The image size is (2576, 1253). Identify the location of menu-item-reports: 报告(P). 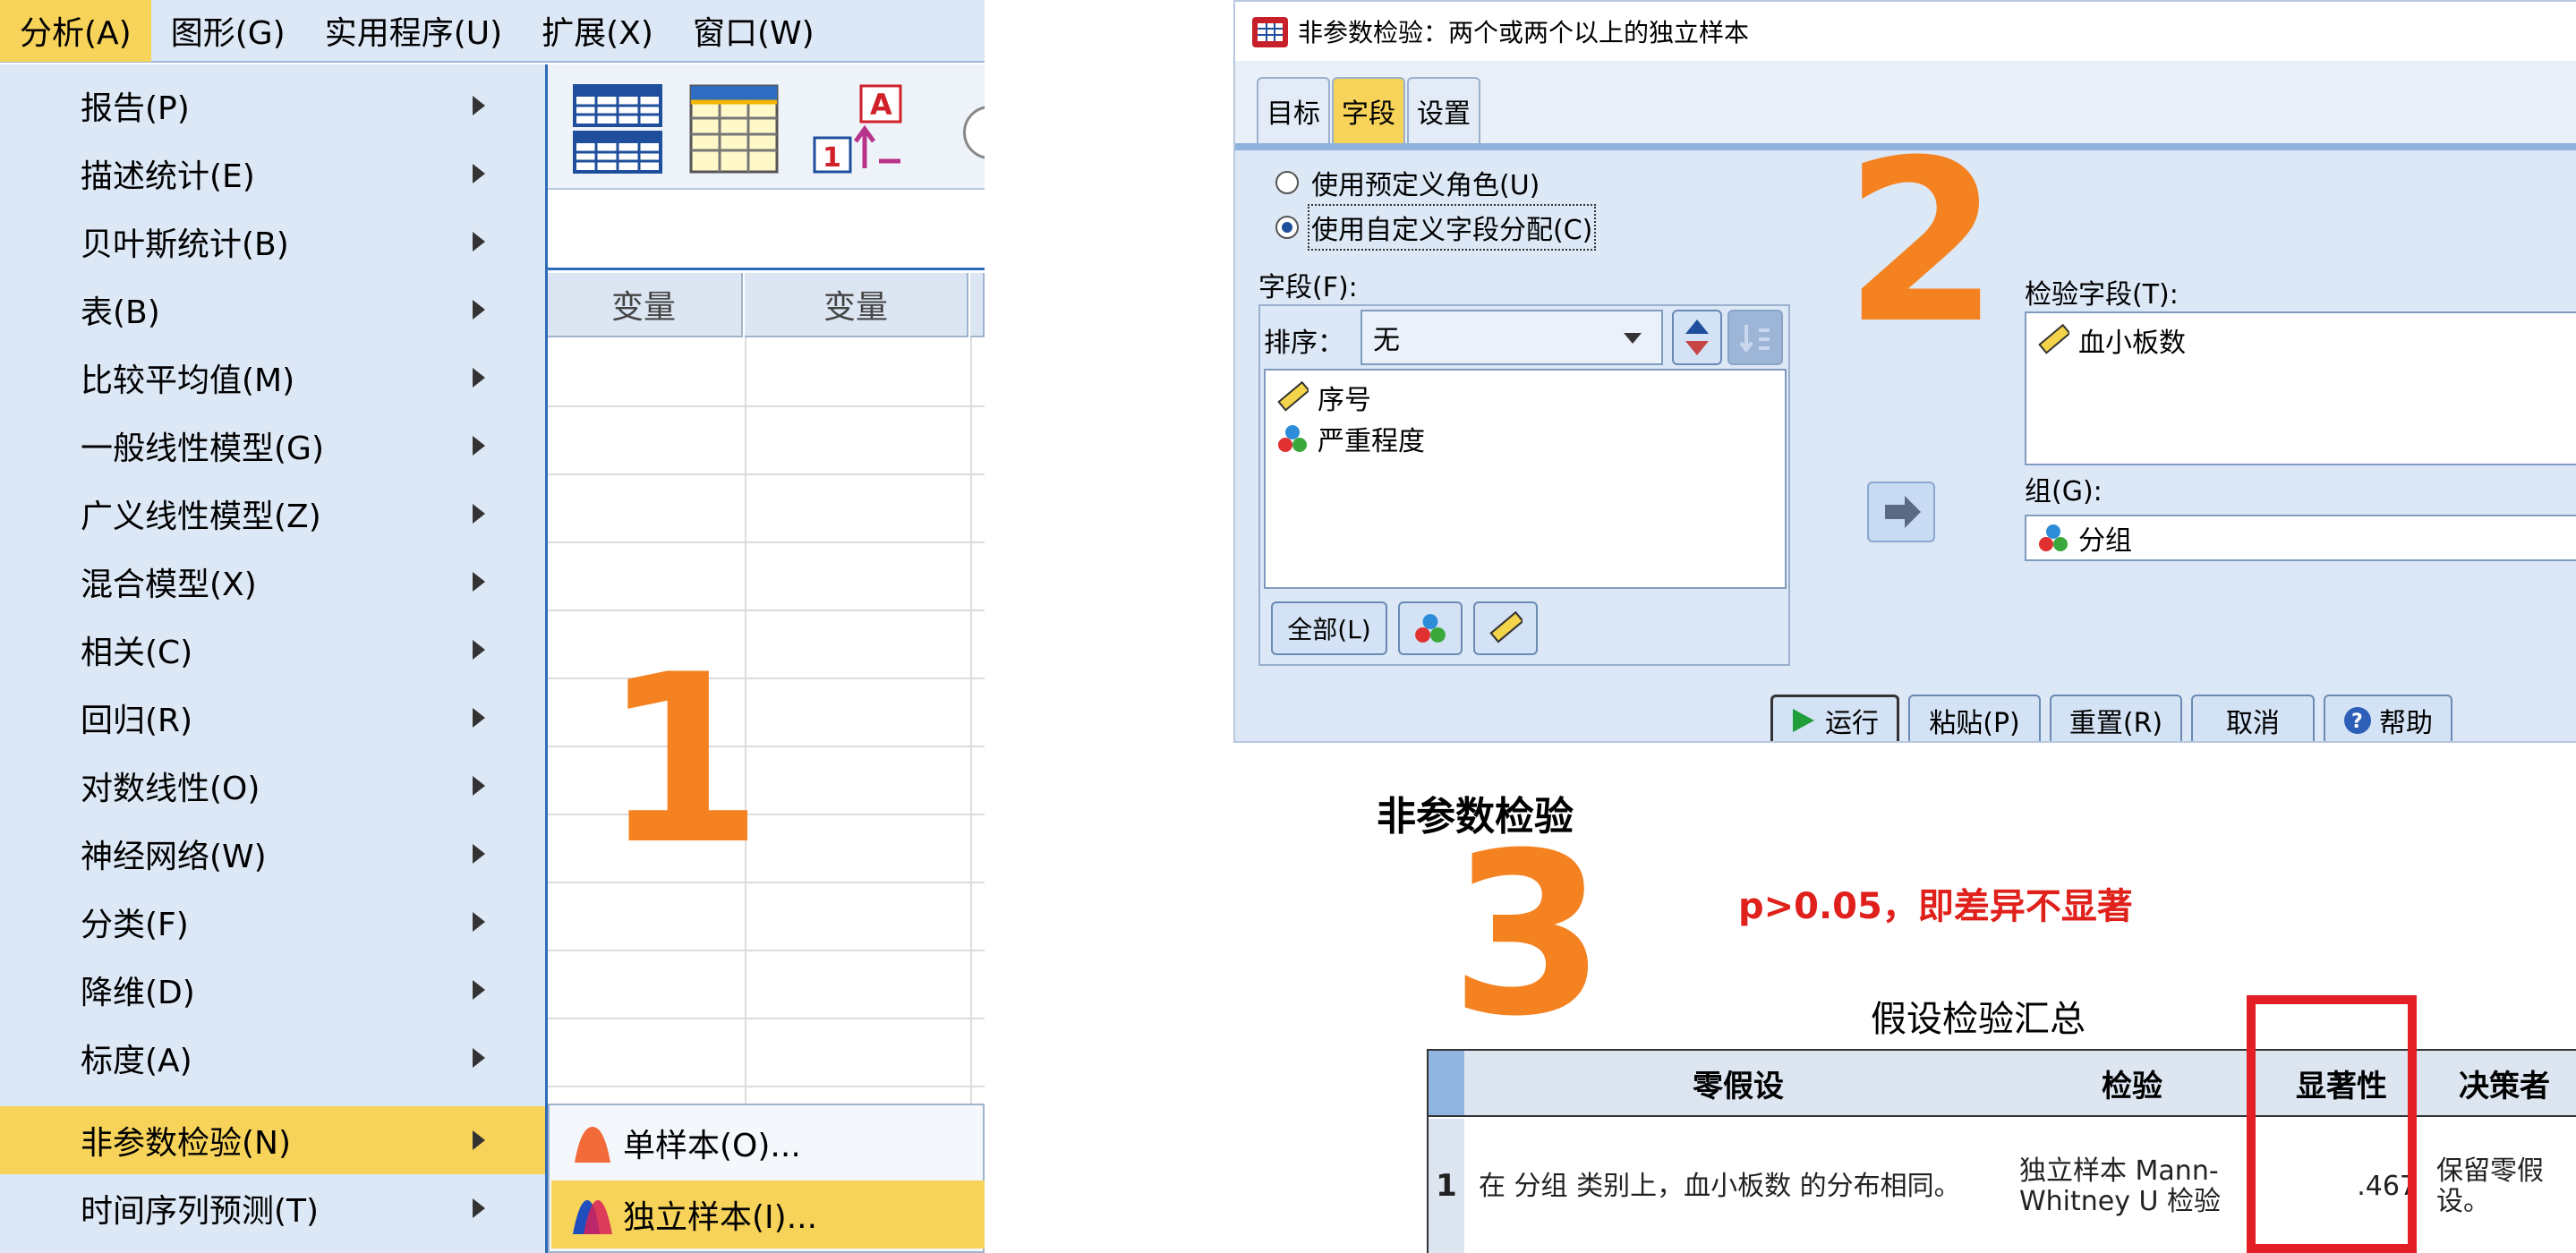
(272, 106).